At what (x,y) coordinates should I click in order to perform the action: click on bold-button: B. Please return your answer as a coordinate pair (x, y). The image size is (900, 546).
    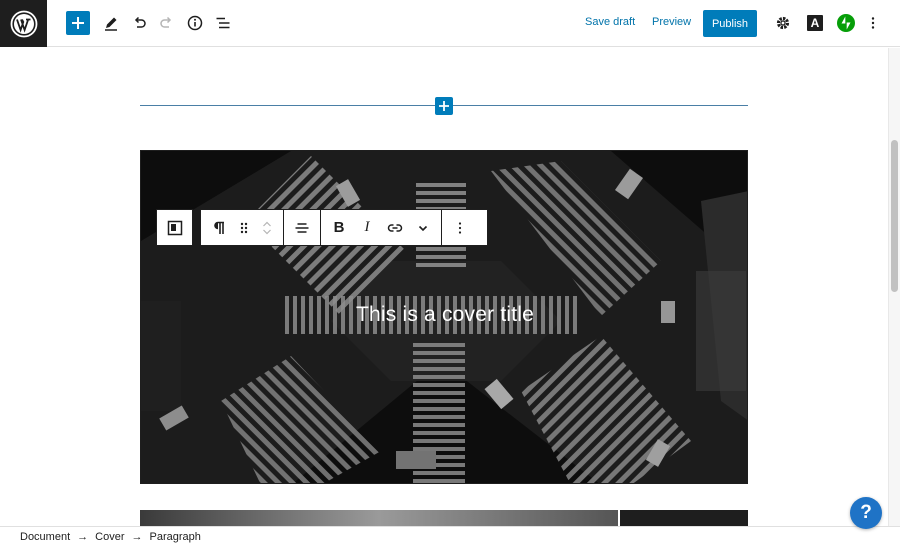
    Looking at the image, I should click on (339, 228).